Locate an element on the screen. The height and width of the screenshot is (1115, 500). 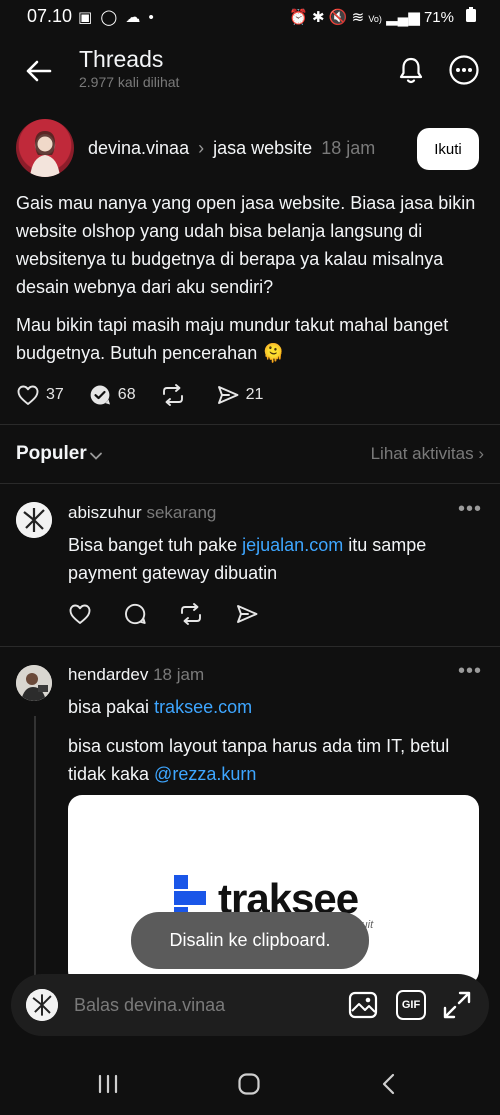
notification-icons: ▣ ◯ ☁ • is located at coordinates (117, 17).